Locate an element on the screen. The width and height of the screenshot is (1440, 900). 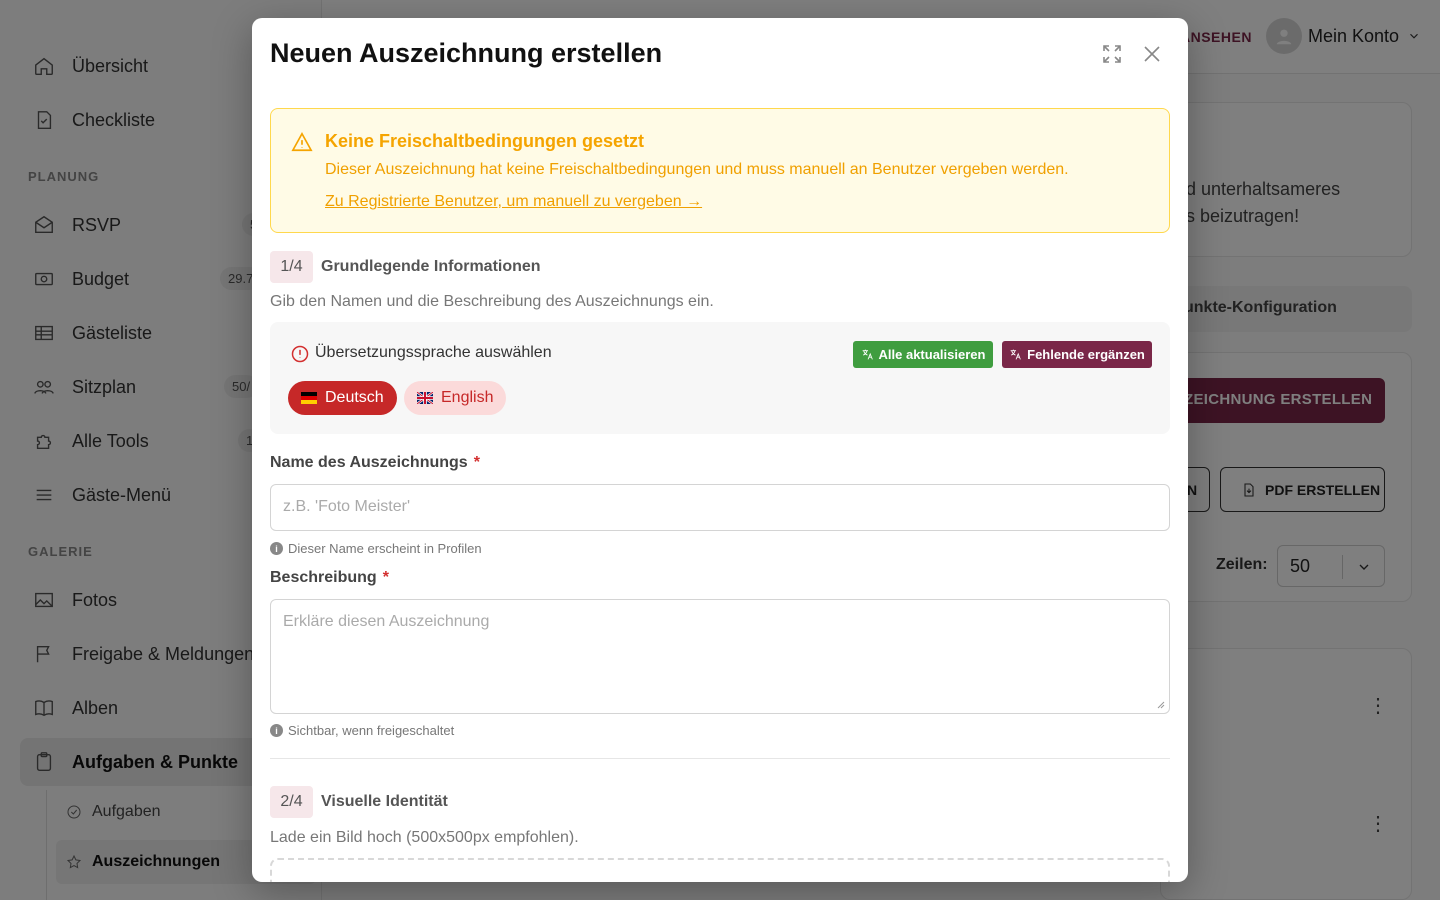
input-placeholder: z.B. 'Foto Meister' is located at coordinates (347, 506).